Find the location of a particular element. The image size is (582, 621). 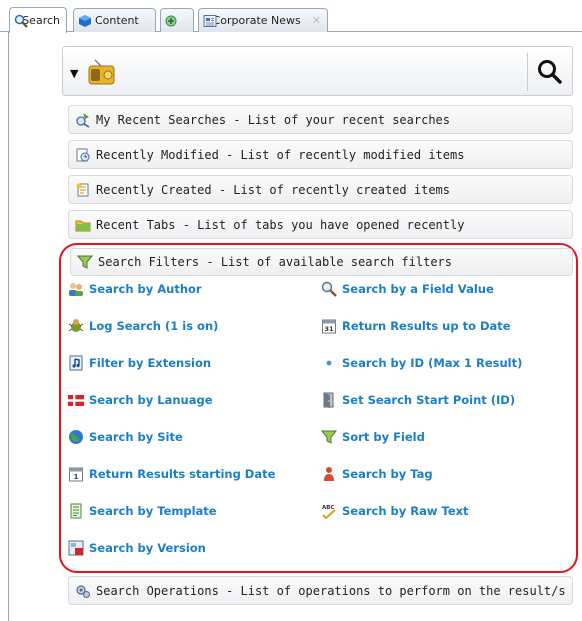

modified-document-icon is located at coordinates (83, 155).